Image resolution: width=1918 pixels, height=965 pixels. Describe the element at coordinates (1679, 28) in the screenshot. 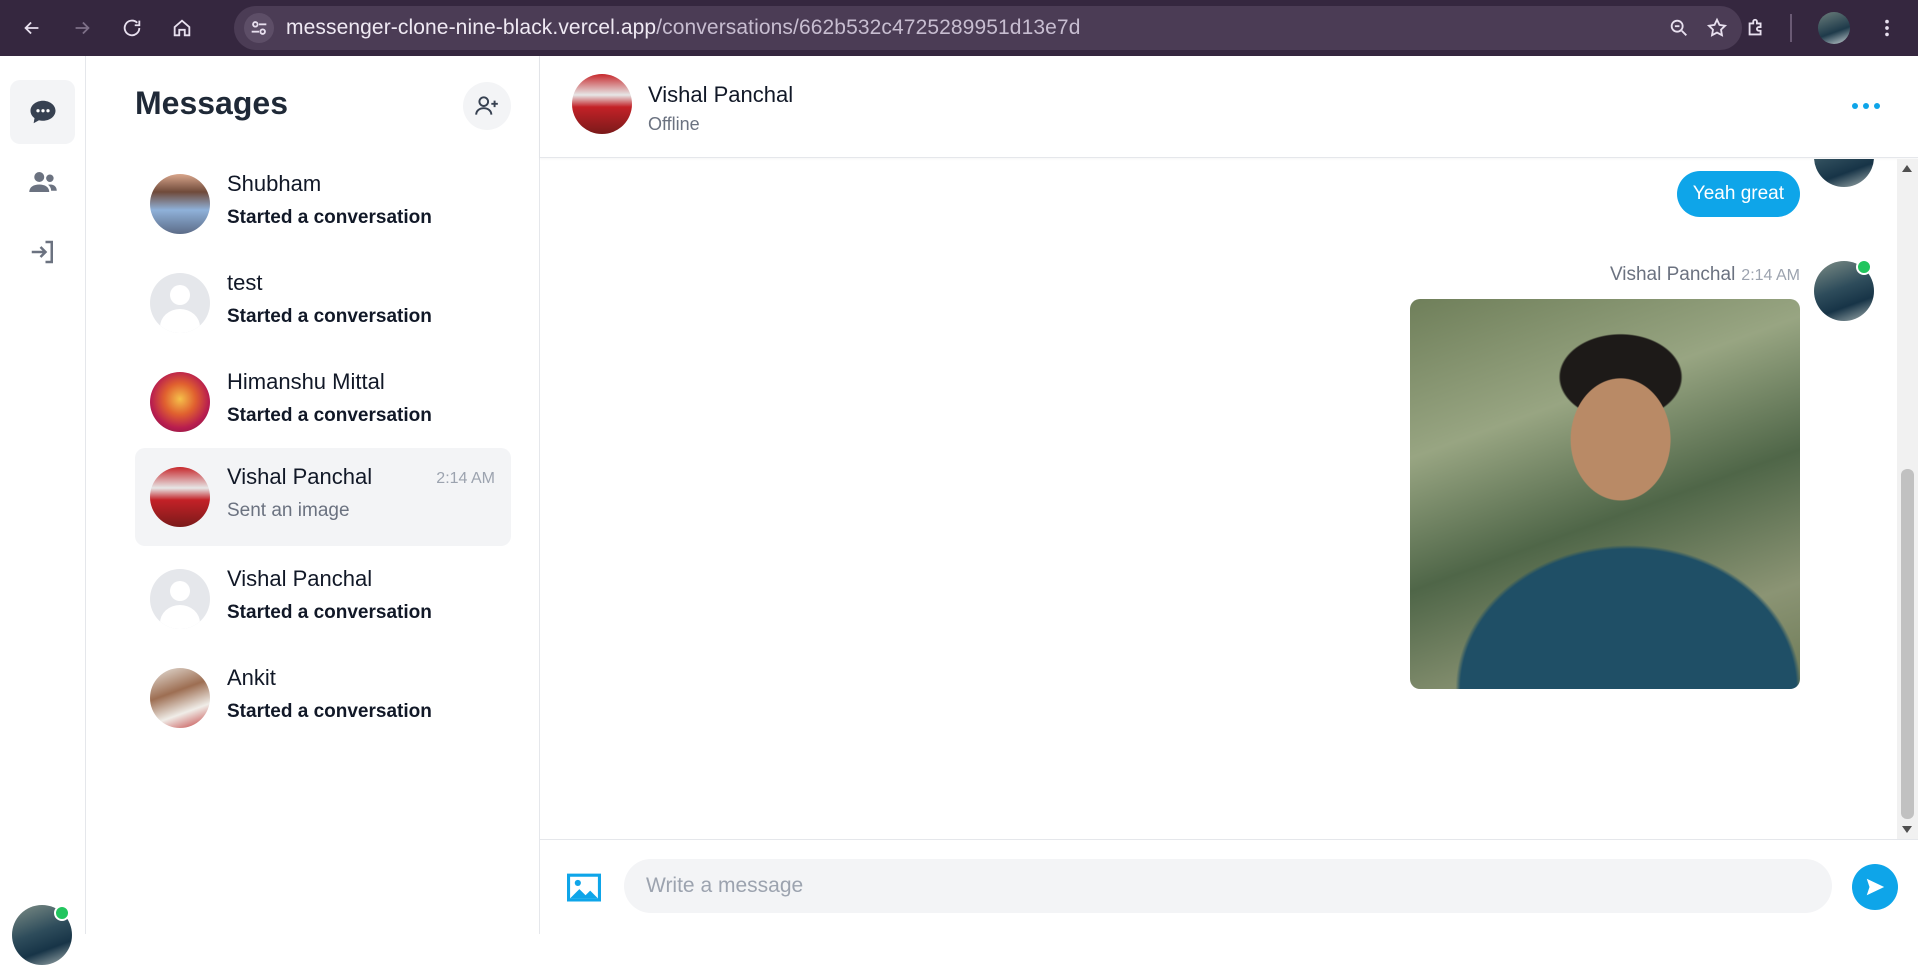

I see `zoom-icon` at that location.